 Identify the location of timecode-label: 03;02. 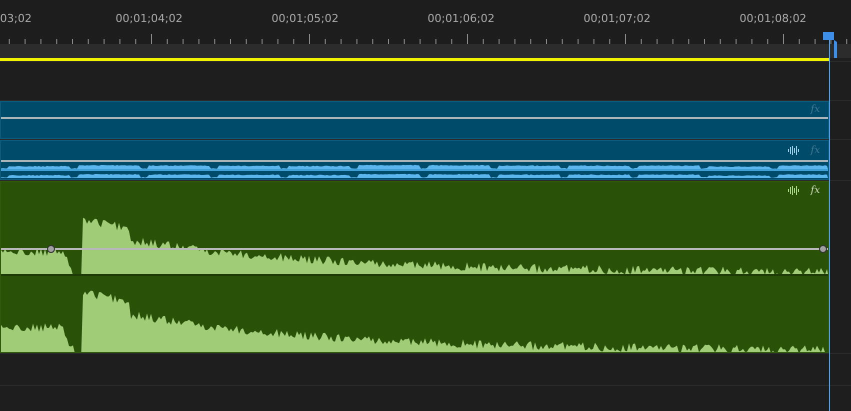
(16, 18).